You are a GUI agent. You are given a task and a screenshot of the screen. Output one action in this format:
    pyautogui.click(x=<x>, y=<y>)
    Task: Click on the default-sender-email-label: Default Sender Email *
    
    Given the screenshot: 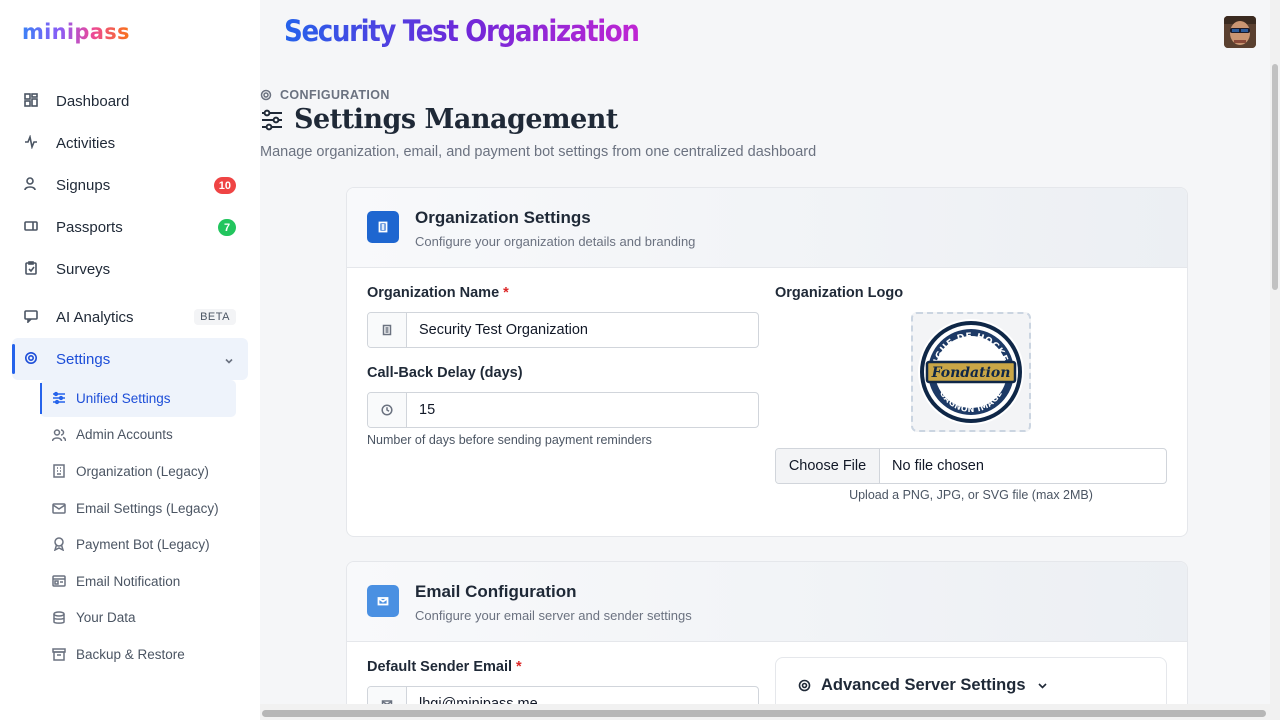 What is the action you would take?
    pyautogui.click(x=444, y=667)
    